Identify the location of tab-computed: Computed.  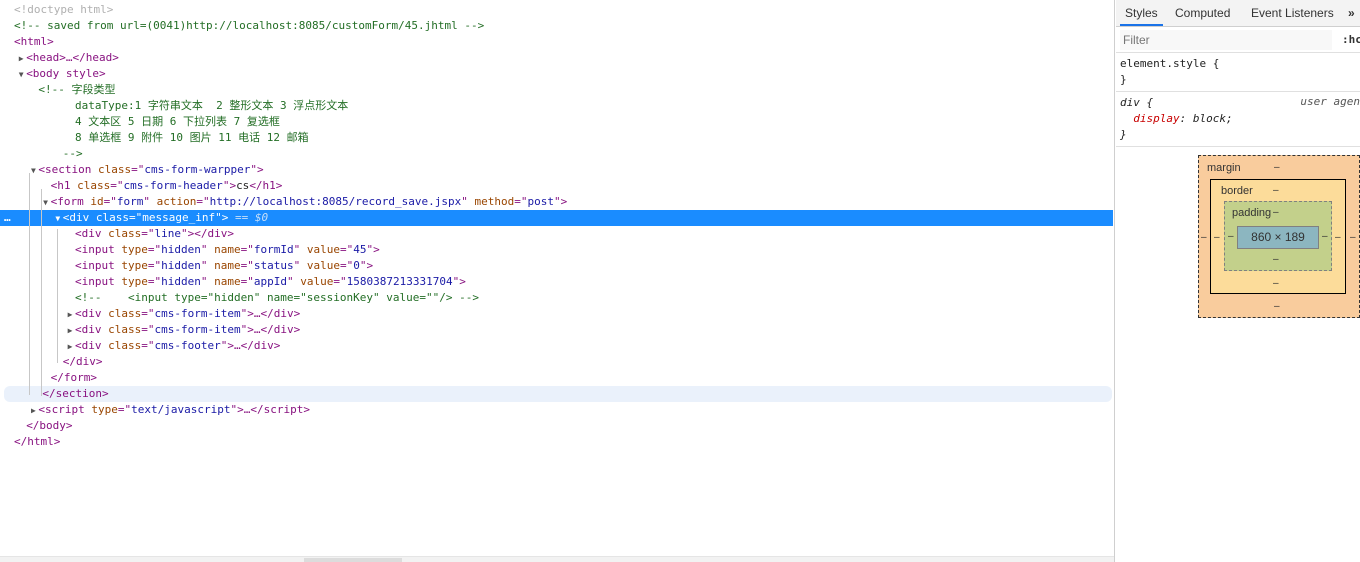
(1202, 13).